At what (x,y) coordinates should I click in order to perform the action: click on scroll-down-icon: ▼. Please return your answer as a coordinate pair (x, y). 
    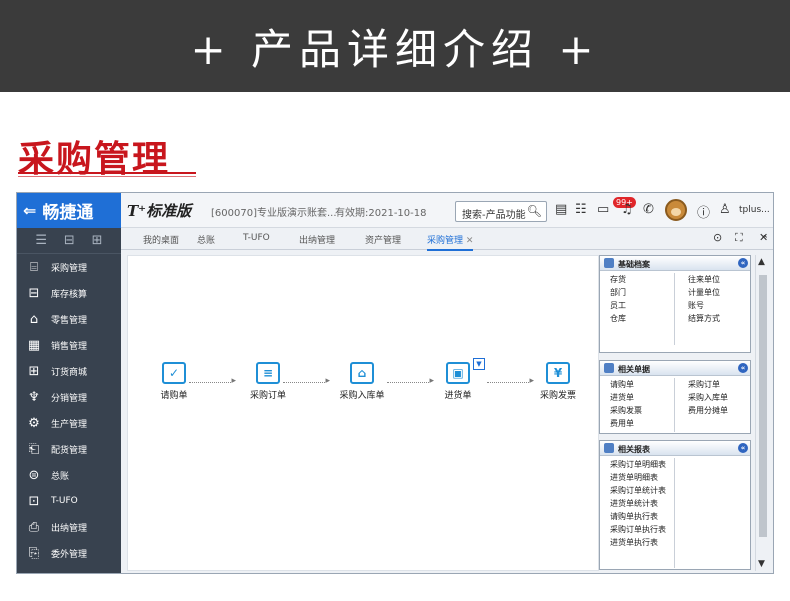
    Looking at the image, I should click on (761, 564).